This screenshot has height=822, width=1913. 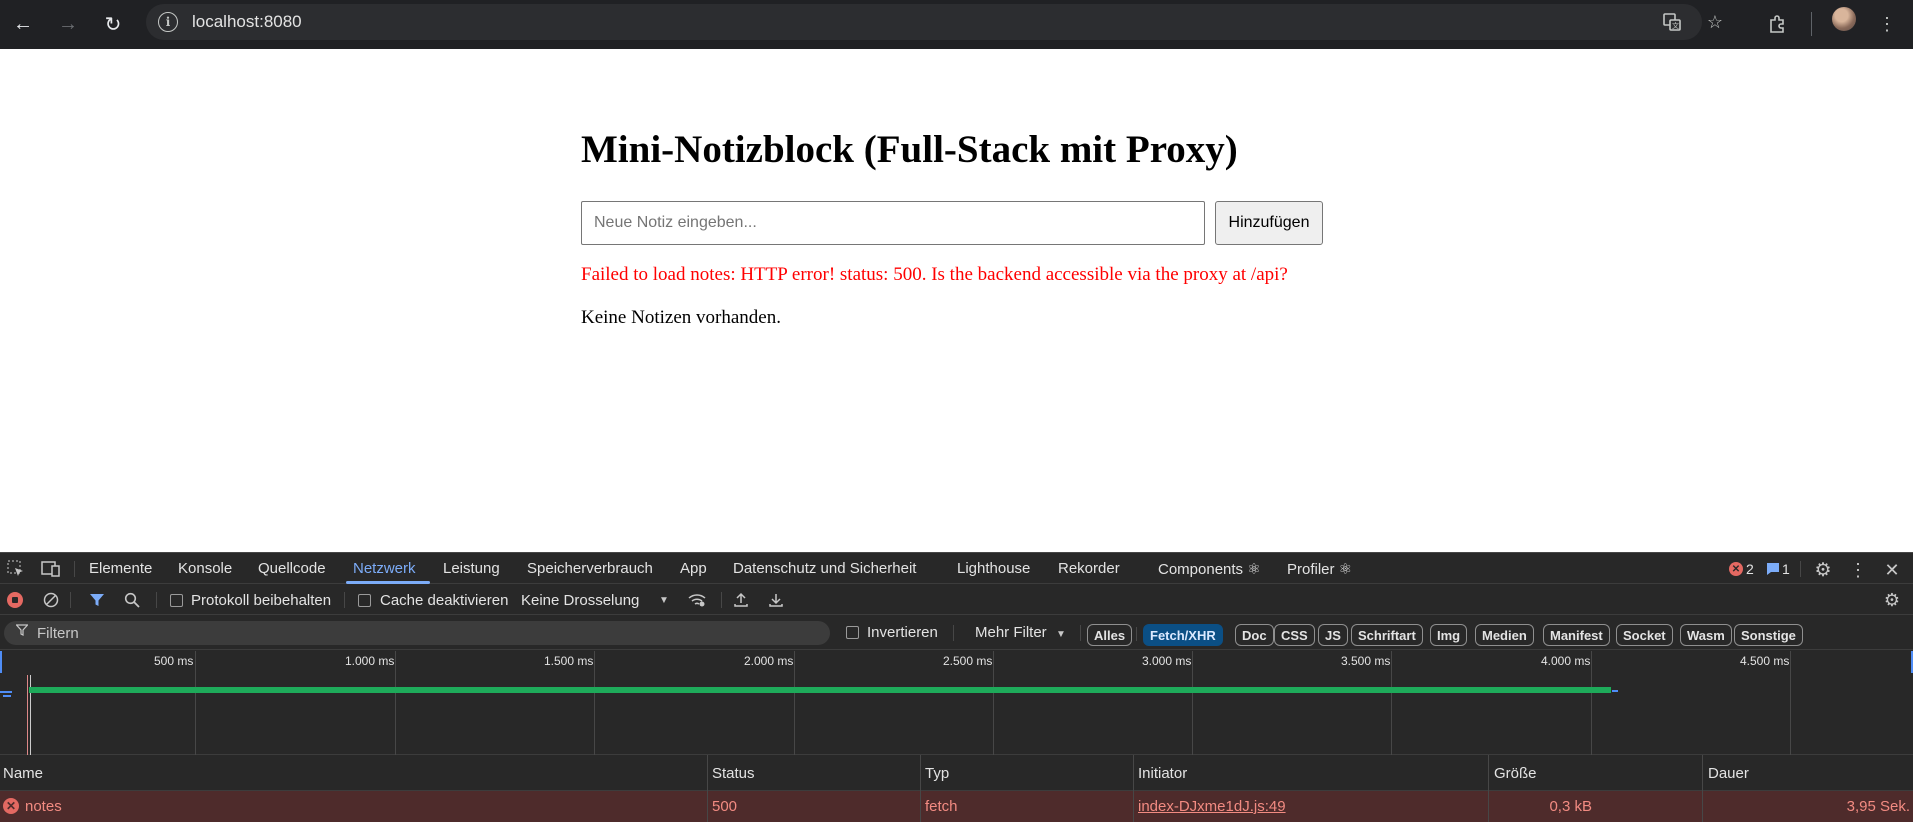 What do you see at coordinates (292, 568) in the screenshot?
I see `tab-quellcode: Quellcode` at bounding box center [292, 568].